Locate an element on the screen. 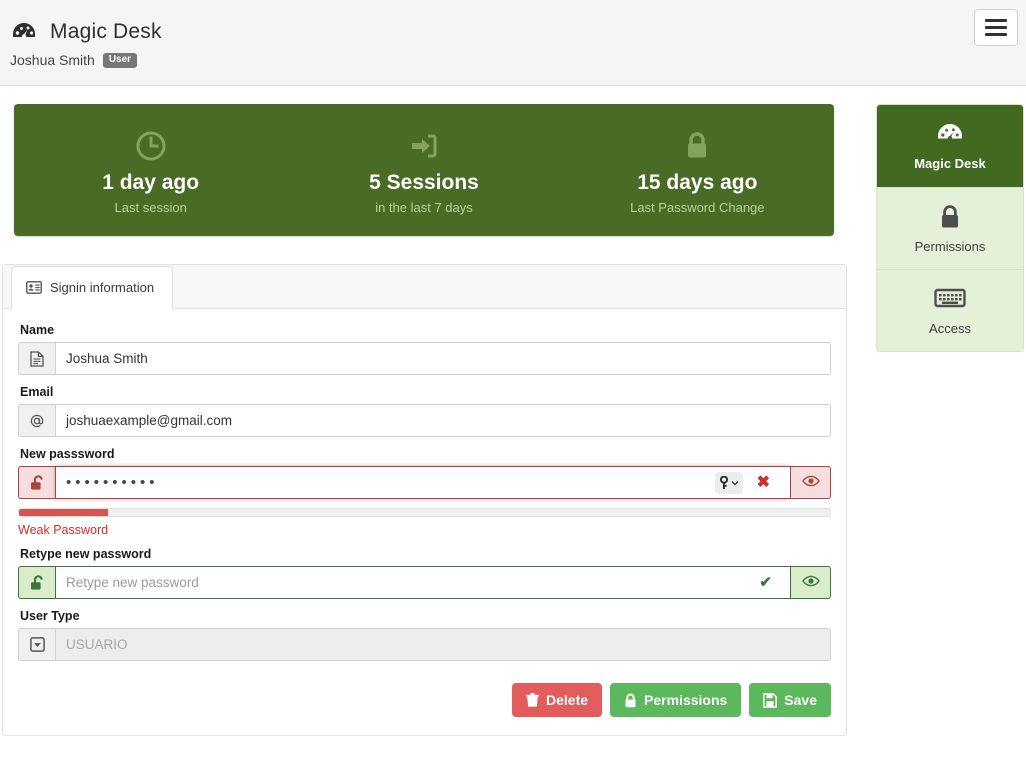 The height and width of the screenshot is (784, 1026). user-role-badge: User is located at coordinates (120, 60).